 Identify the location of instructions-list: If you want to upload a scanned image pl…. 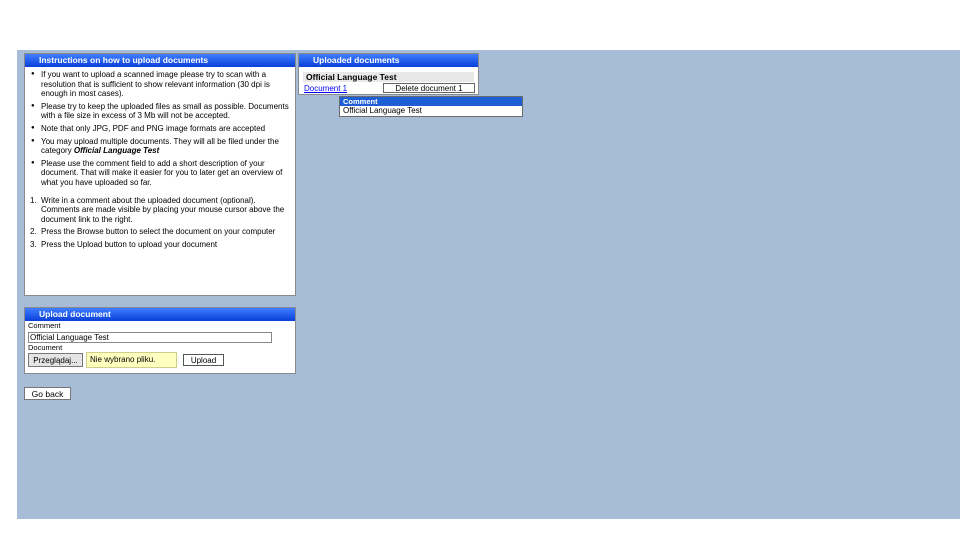
(160, 129).